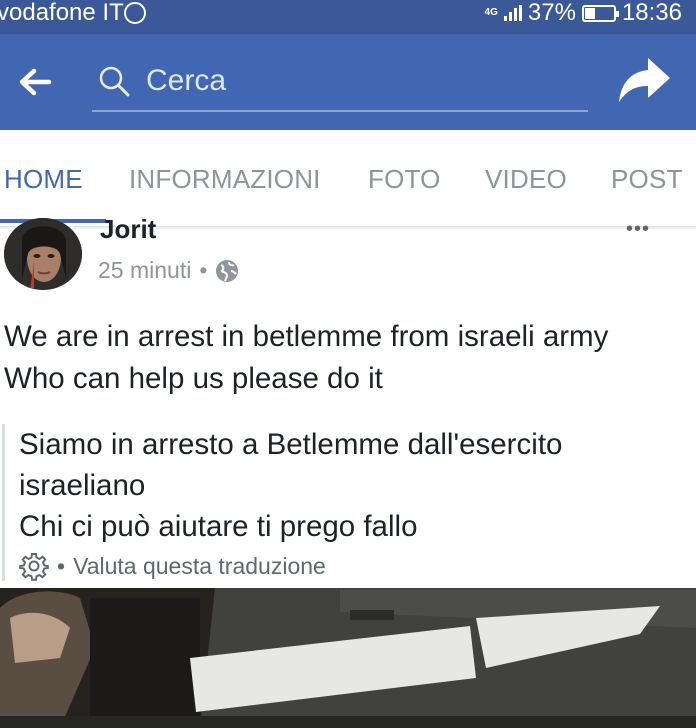 This screenshot has height=728, width=696. What do you see at coordinates (199, 566) in the screenshot?
I see `rate-translation-link: Valuta questa traduzione` at bounding box center [199, 566].